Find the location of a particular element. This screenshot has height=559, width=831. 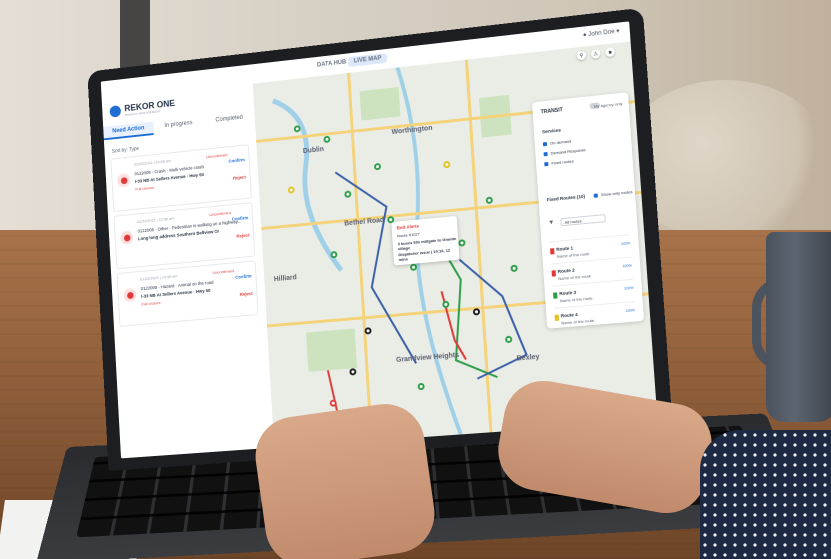

app-logo: REKOR ONE TRAFFIC MANAGEMENT is located at coordinates (142, 108).